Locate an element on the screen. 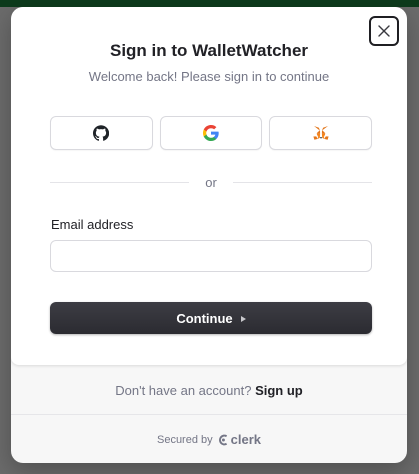 The width and height of the screenshot is (419, 474). signup-prompt: Don't have an account? Sign up is located at coordinates (209, 390).